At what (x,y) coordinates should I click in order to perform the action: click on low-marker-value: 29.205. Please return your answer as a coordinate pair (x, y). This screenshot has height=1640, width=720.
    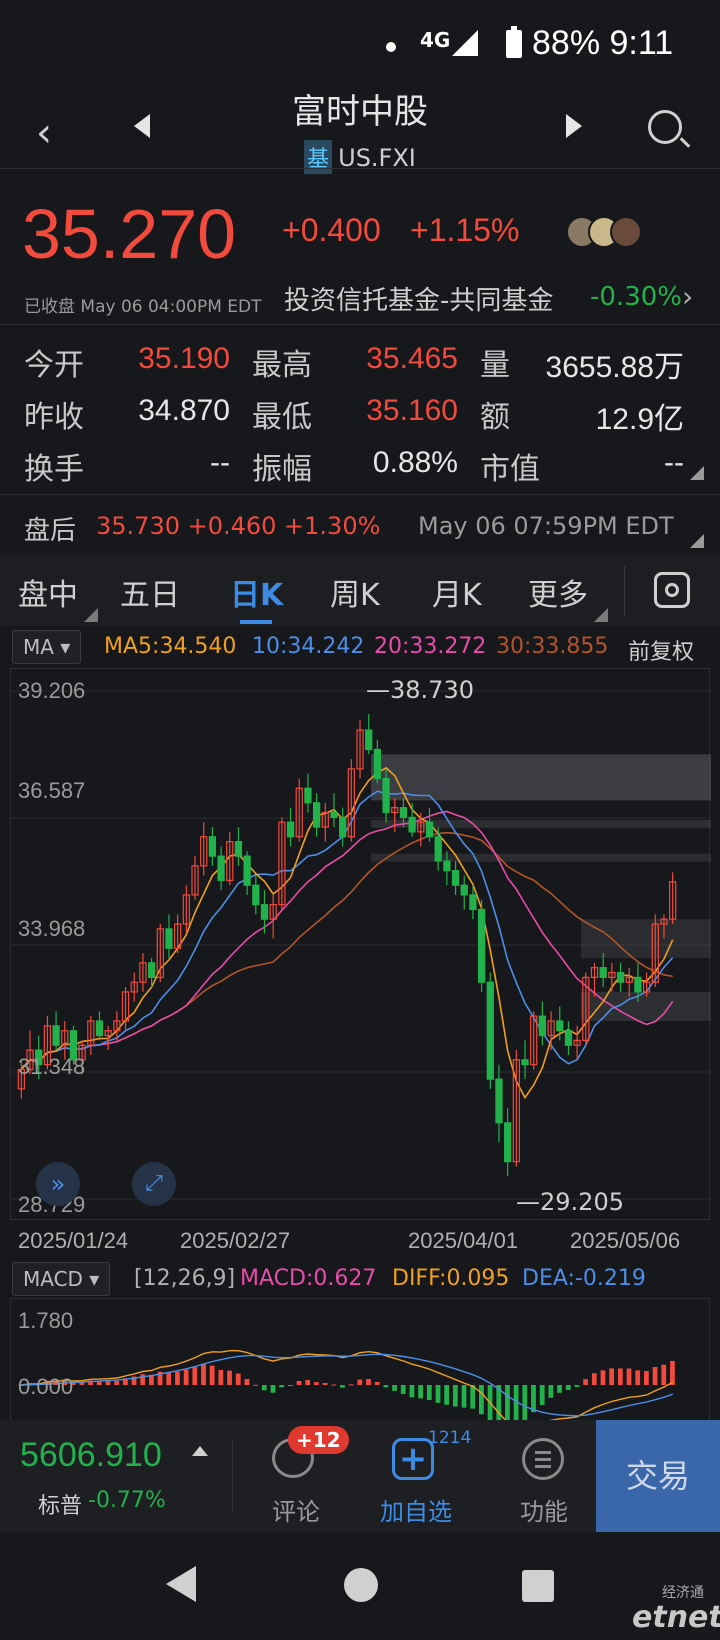
    Looking at the image, I should click on (582, 1202).